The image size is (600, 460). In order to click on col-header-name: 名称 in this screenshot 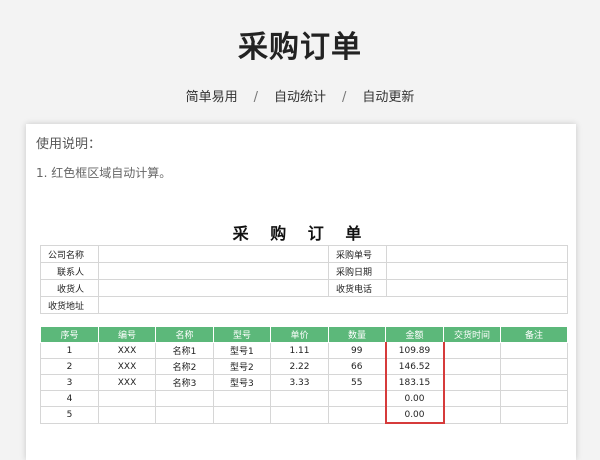, I will do `click(184, 334)`.